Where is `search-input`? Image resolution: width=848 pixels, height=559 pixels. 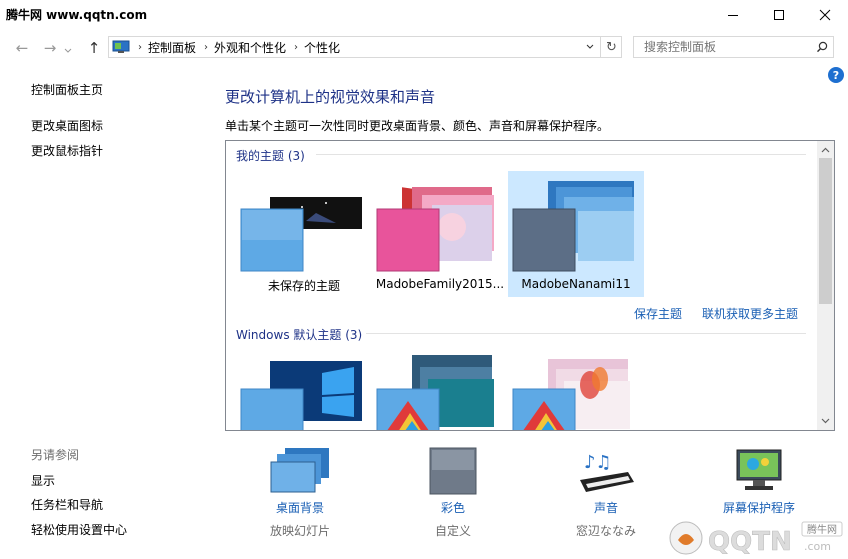
search-input is located at coordinates (729, 47).